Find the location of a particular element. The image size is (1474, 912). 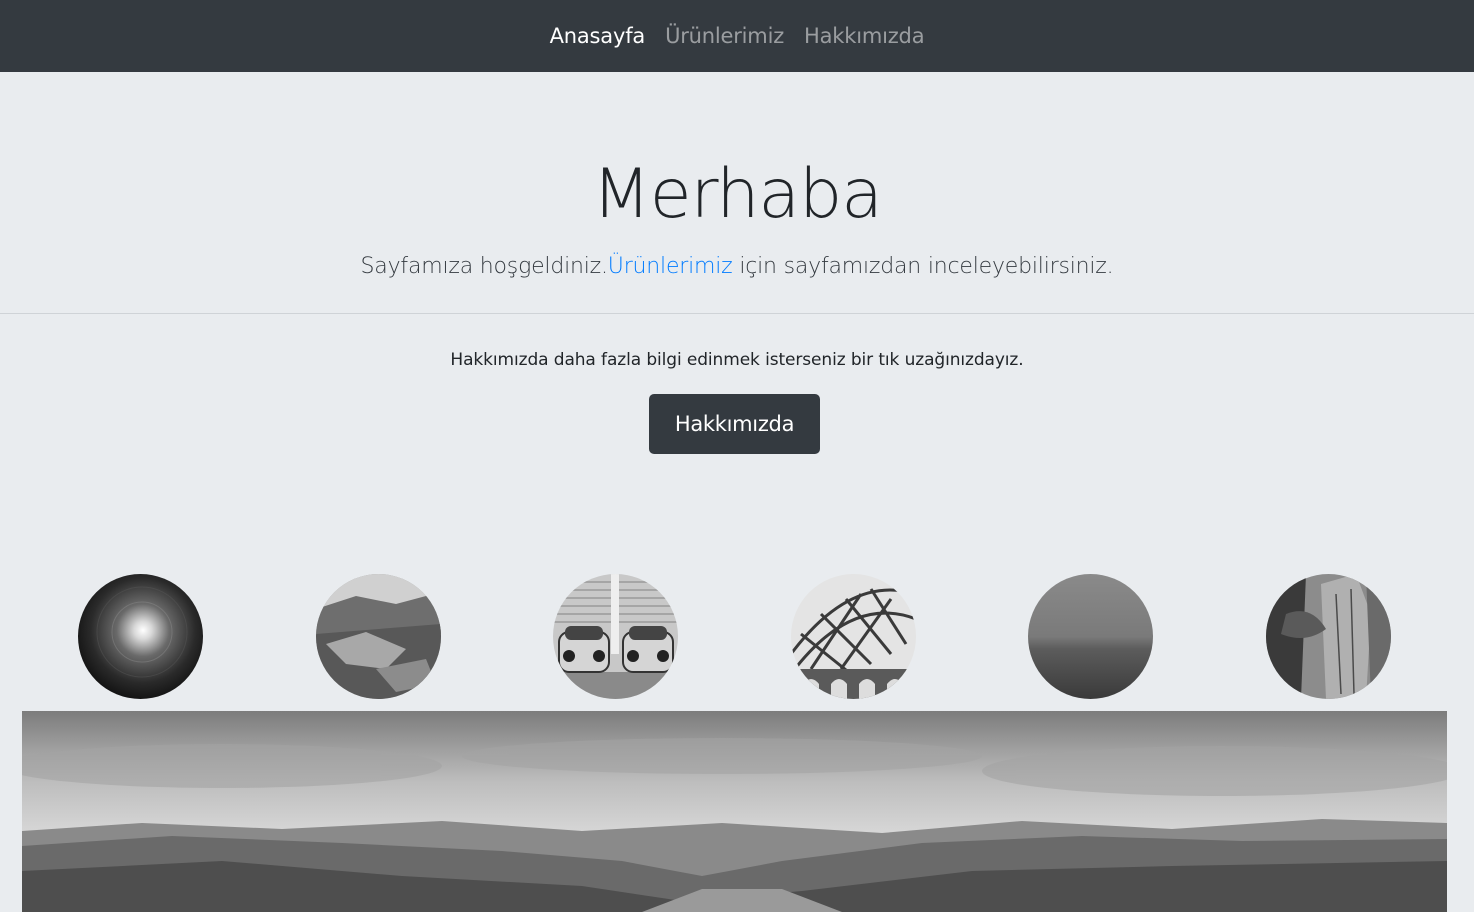

hero-title: Merhaba is located at coordinates (737, 194).